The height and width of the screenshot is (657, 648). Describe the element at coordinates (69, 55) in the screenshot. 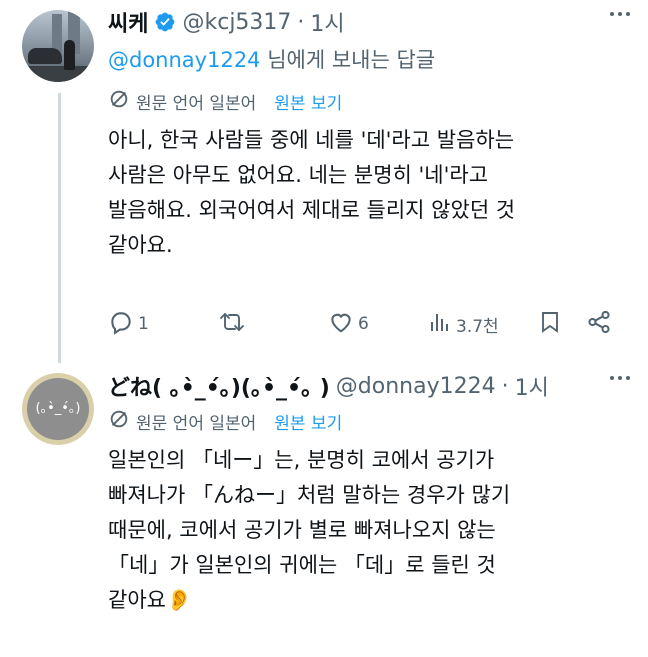

I see `avatar-person` at that location.